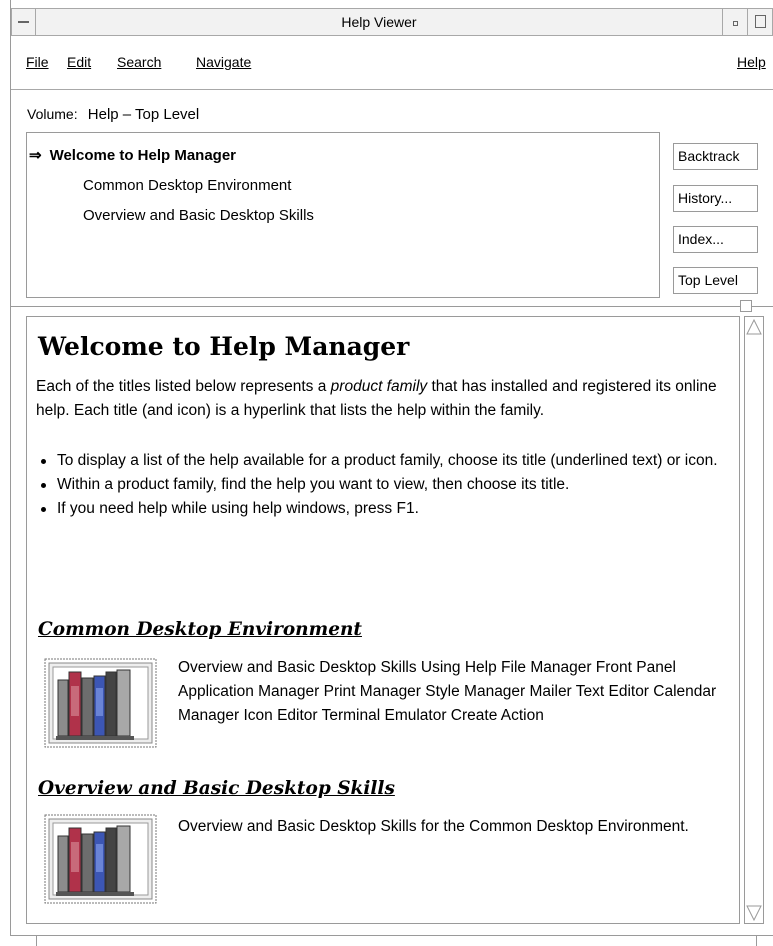  What do you see at coordinates (52, 114) in the screenshot?
I see `volume-label: Volume:` at bounding box center [52, 114].